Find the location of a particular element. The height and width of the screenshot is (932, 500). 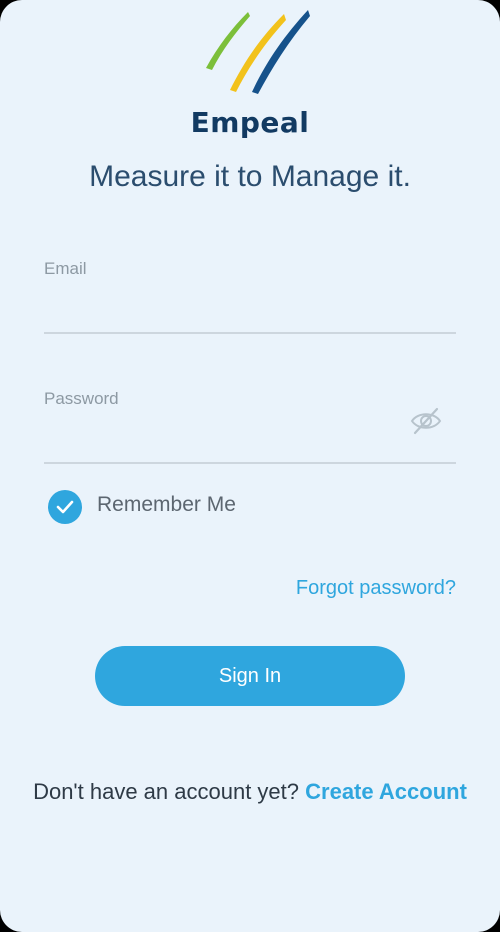

remember-me-checkbox is located at coordinates (65, 507).